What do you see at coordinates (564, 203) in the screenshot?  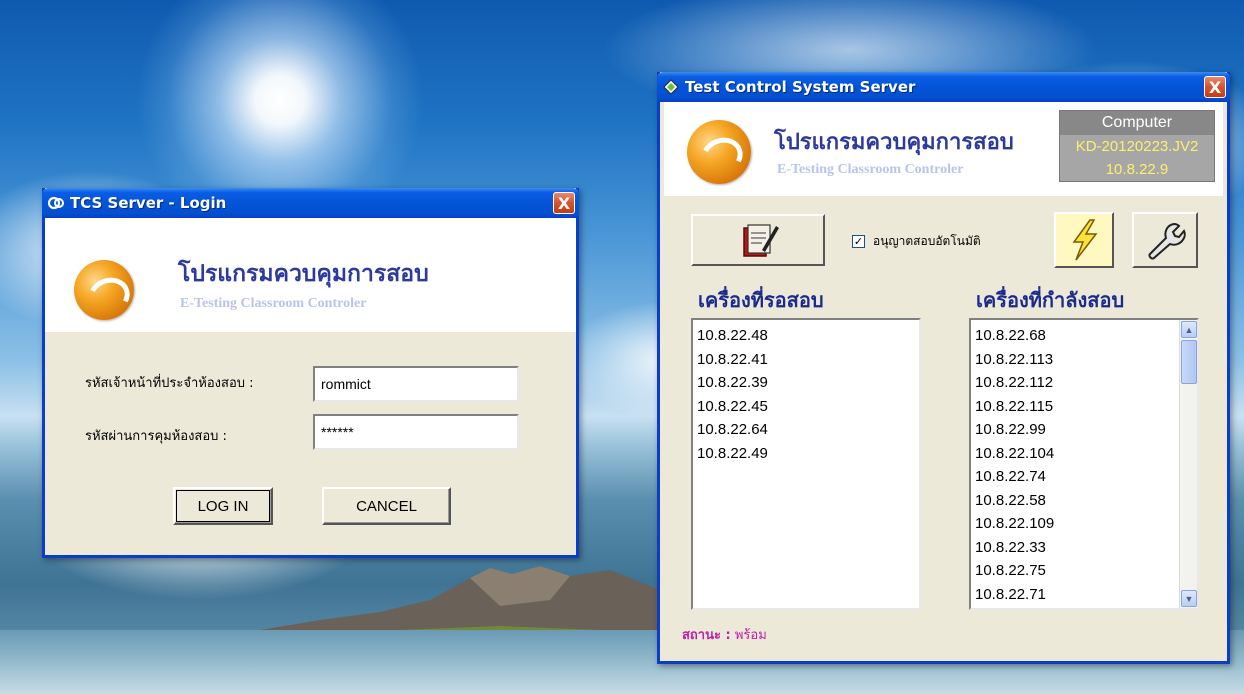 I see `login-close-button: X` at bounding box center [564, 203].